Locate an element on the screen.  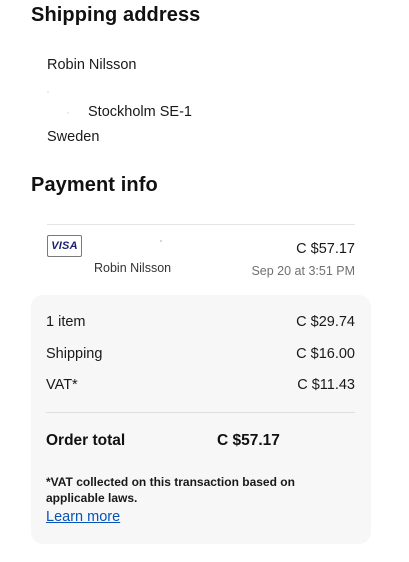
payment-date: Sep 20 at 3:51 PM is located at coordinates (303, 271).